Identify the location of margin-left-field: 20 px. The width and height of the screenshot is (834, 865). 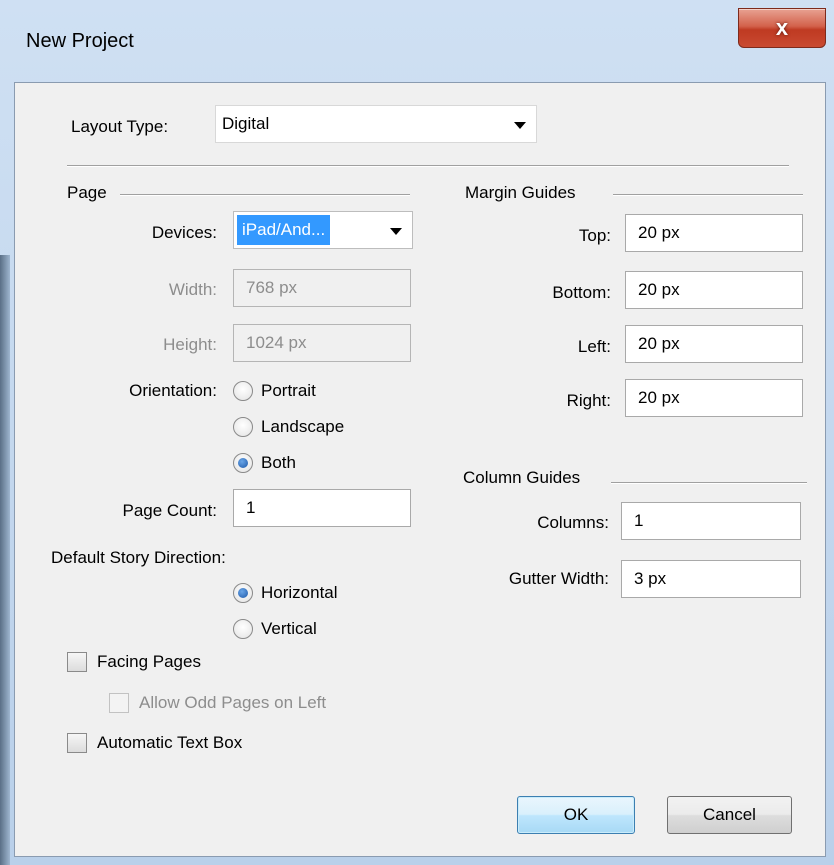
(714, 344).